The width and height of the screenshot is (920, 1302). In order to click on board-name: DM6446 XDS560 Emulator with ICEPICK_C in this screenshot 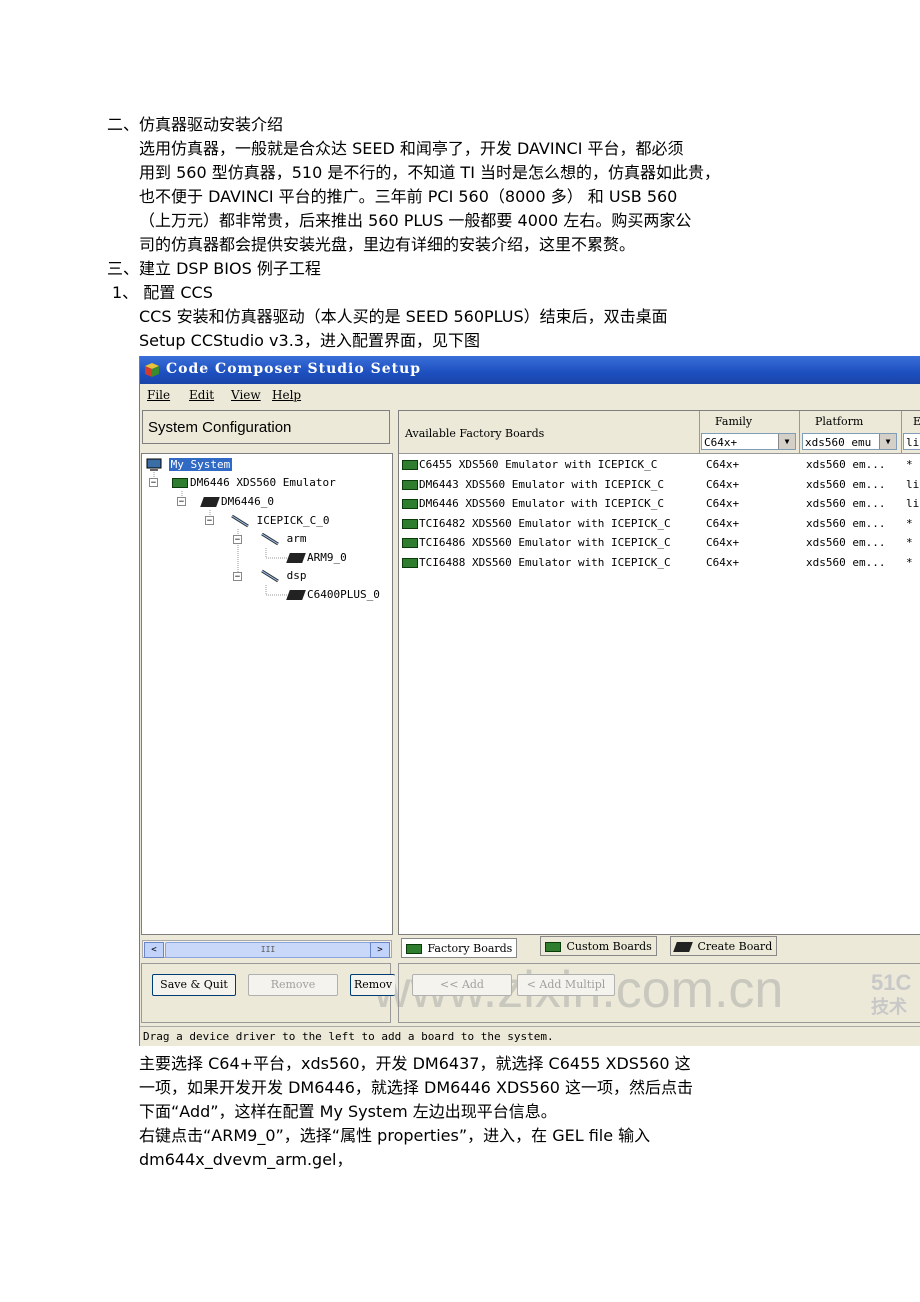, I will do `click(542, 504)`.